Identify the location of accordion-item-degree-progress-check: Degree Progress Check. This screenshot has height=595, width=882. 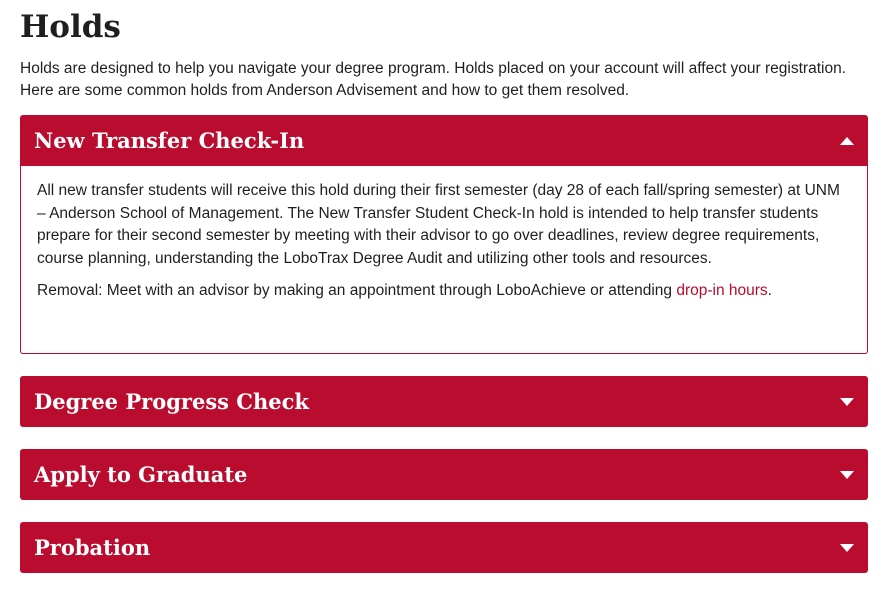
(444, 401).